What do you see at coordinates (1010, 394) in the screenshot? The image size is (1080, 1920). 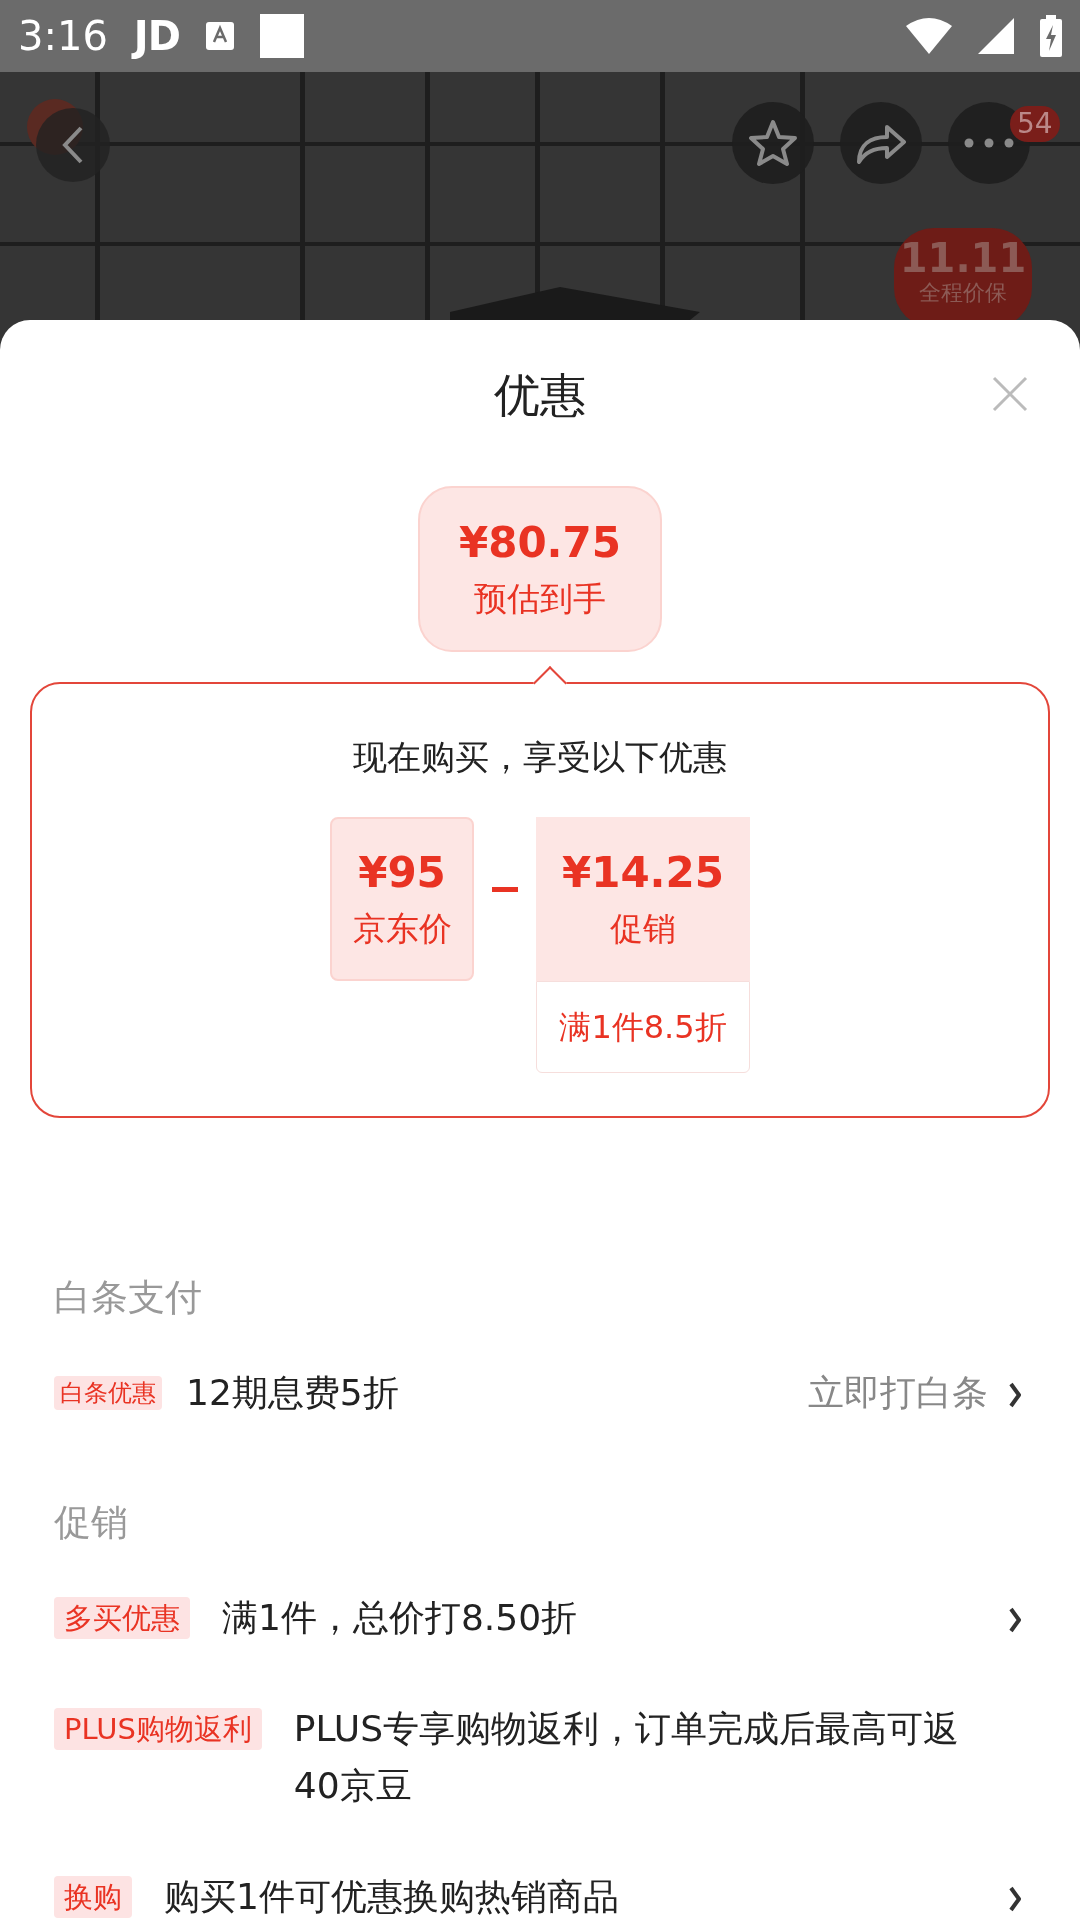 I see `close-icon` at bounding box center [1010, 394].